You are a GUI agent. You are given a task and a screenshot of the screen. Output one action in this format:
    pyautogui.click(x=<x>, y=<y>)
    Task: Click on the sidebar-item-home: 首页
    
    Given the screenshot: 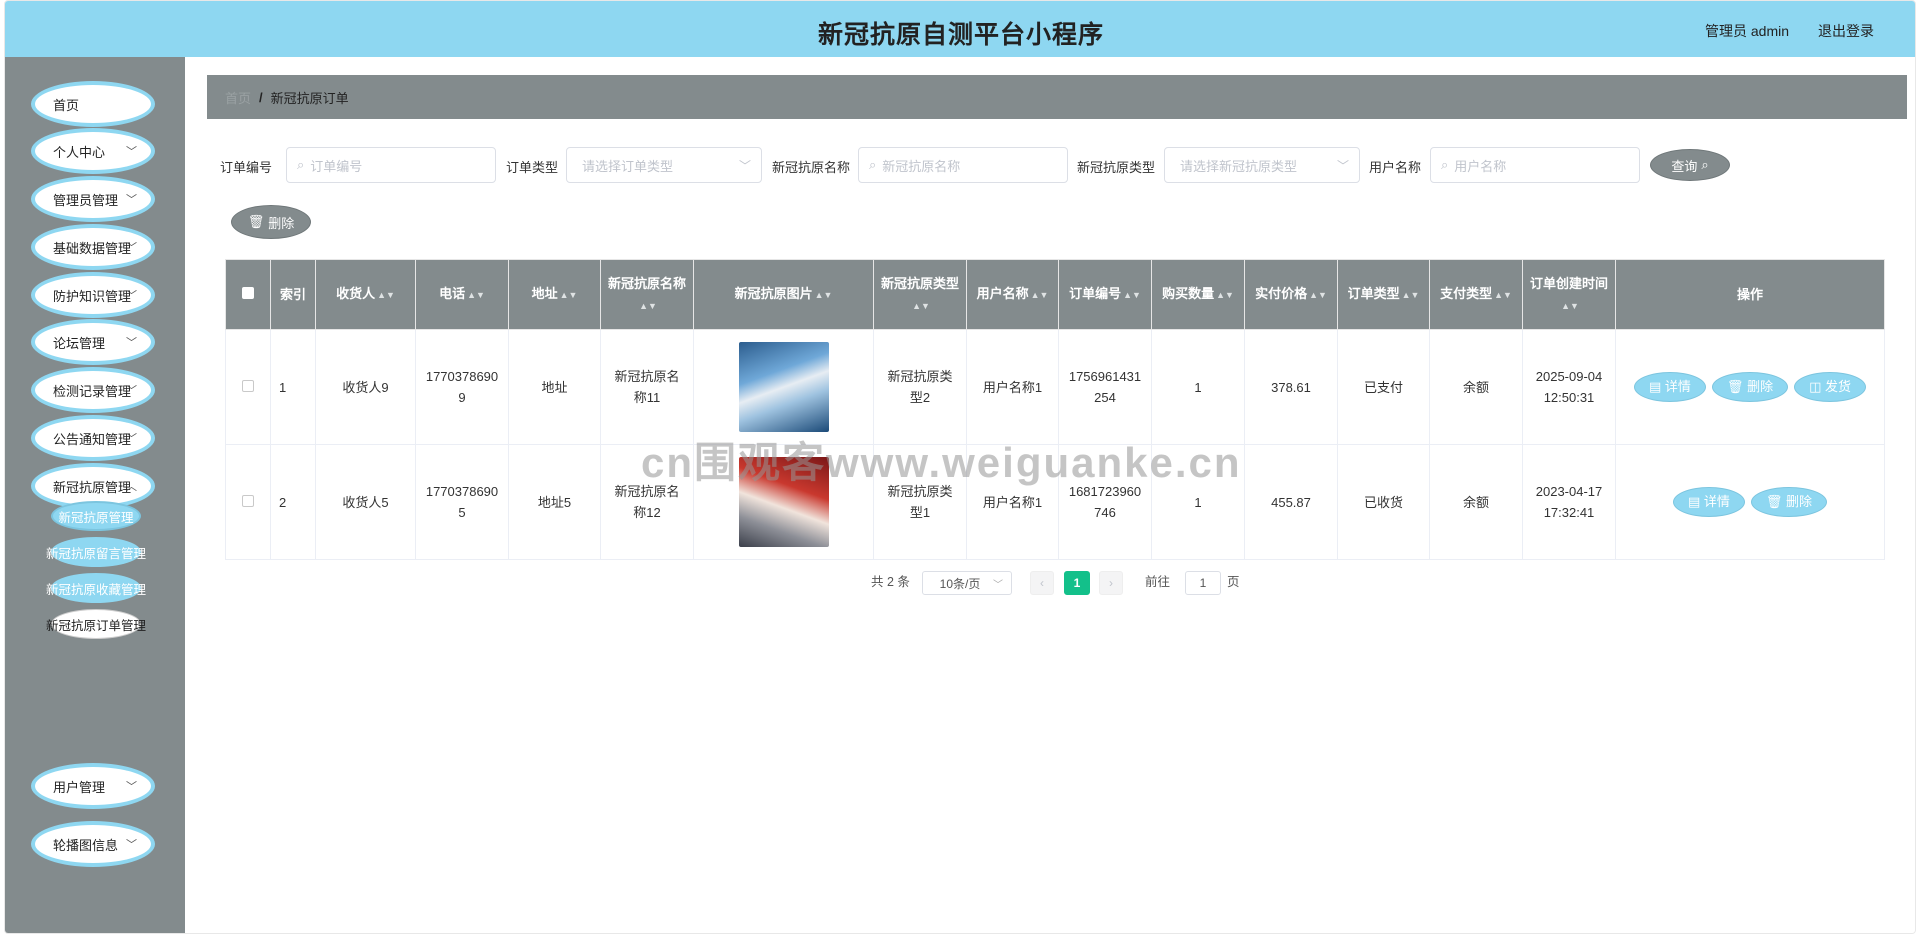 What is the action you would take?
    pyautogui.click(x=93, y=104)
    